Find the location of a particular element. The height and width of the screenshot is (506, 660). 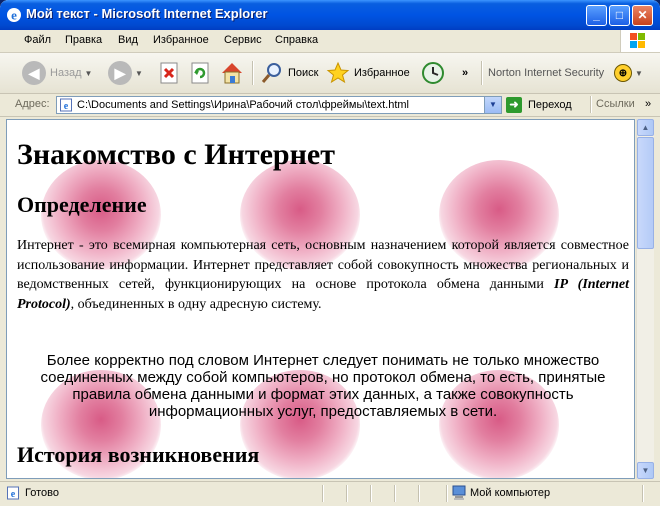

toolbar-more-button: » is located at coordinates (465, 73).